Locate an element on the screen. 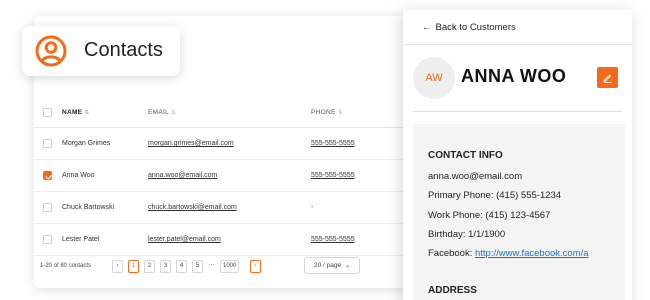  facebook-row: Facebook: http://www.facebook.com/a is located at coordinates (508, 253).